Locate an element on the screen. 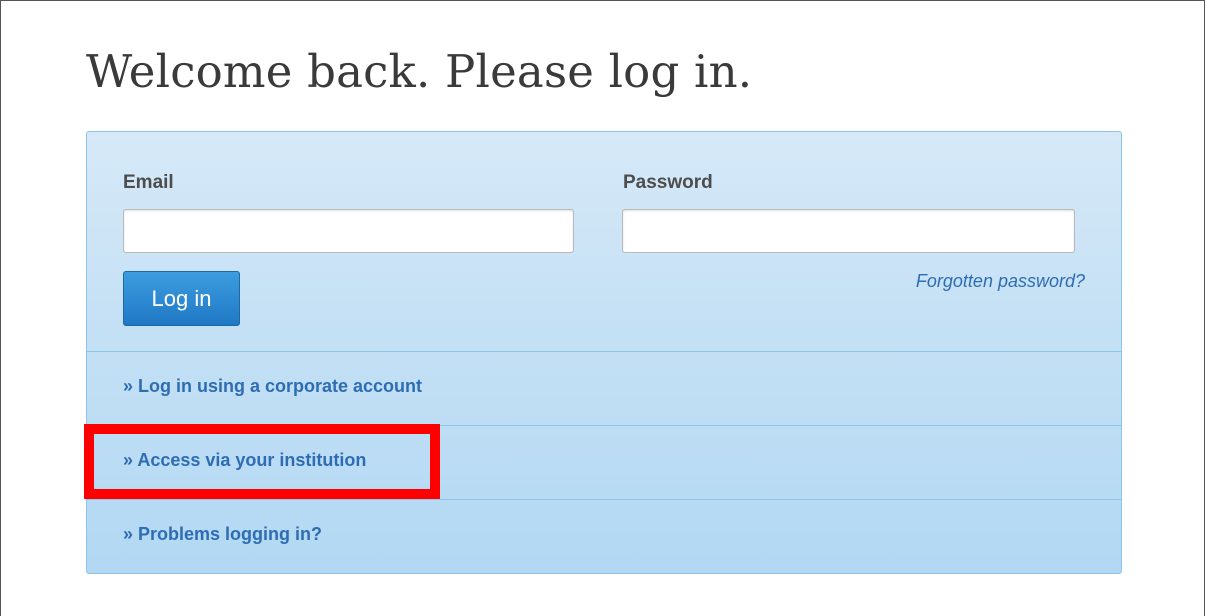 The width and height of the screenshot is (1207, 616). institution-access-row: » Access via your institution is located at coordinates (604, 462).